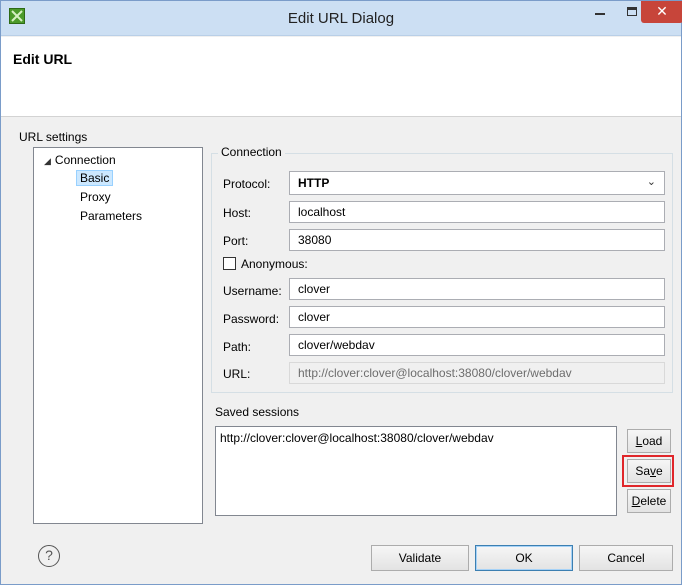  Describe the element at coordinates (53, 137) in the screenshot. I see `url-settings-label: URL settings` at that location.